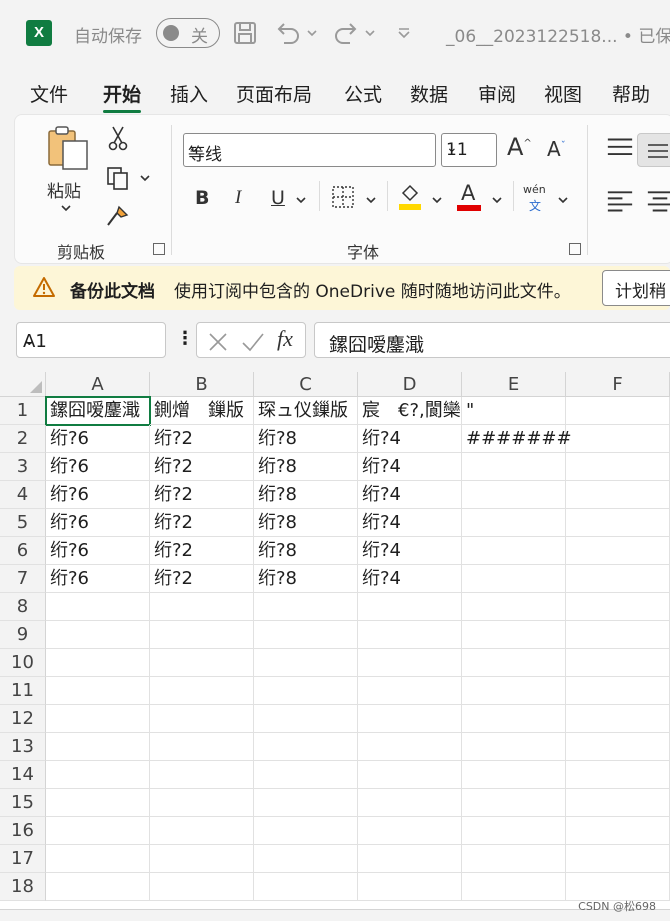  Describe the element at coordinates (306, 384) in the screenshot. I see `column-header: C` at that location.